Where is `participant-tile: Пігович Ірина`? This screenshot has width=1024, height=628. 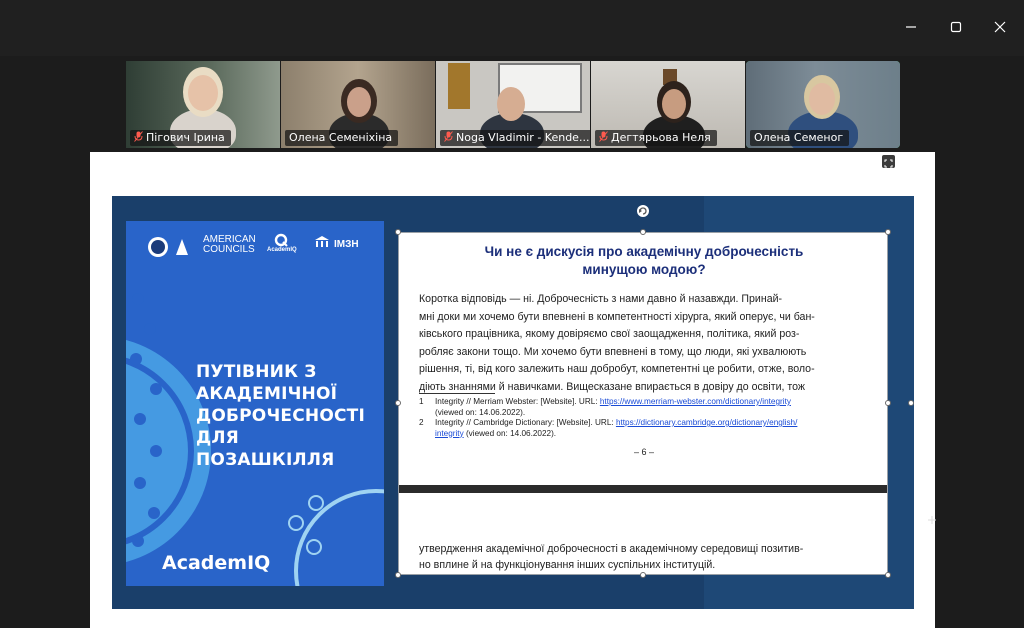 participant-tile: Пігович Ірина is located at coordinates (203, 104).